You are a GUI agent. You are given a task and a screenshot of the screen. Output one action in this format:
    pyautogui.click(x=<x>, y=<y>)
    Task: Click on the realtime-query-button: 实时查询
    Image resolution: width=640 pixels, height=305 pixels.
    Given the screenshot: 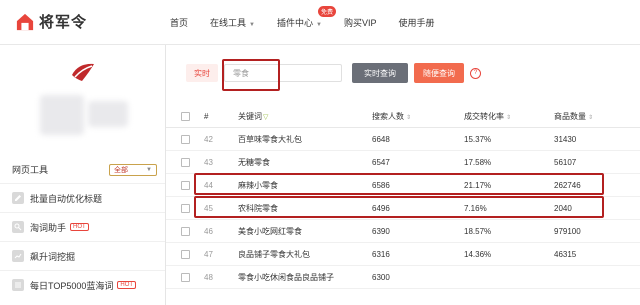 What is the action you would take?
    pyautogui.click(x=380, y=73)
    